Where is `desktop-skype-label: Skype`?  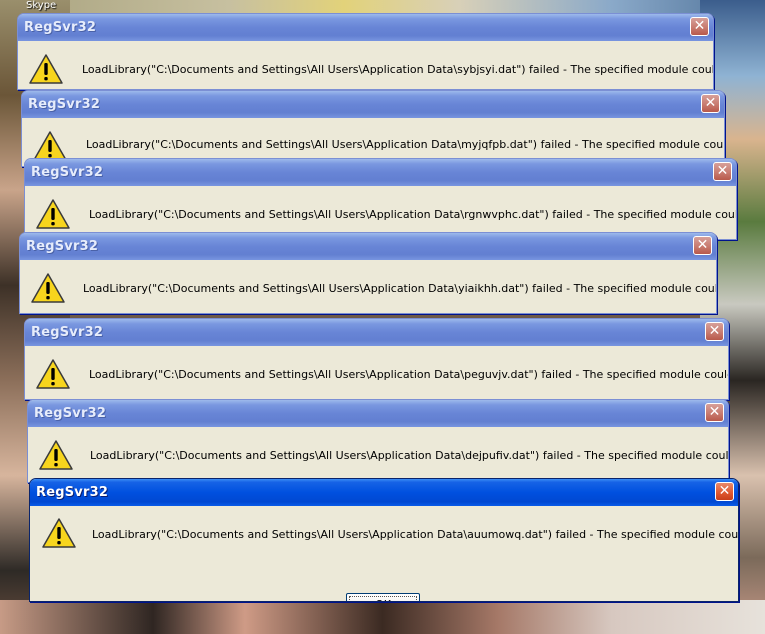 desktop-skype-label: Skype is located at coordinates (41, 6).